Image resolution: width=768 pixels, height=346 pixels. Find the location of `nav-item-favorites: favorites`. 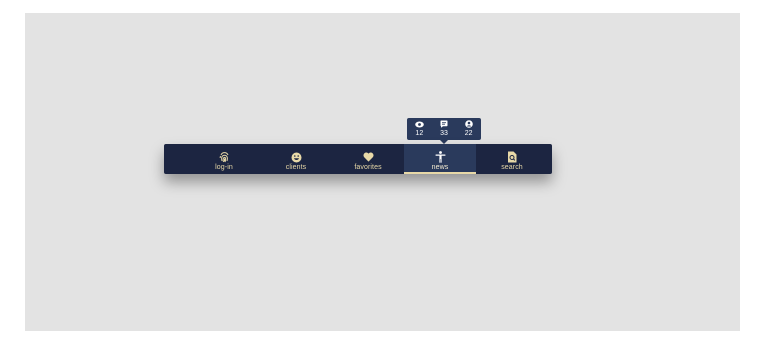

nav-item-favorites: favorites is located at coordinates (368, 159).